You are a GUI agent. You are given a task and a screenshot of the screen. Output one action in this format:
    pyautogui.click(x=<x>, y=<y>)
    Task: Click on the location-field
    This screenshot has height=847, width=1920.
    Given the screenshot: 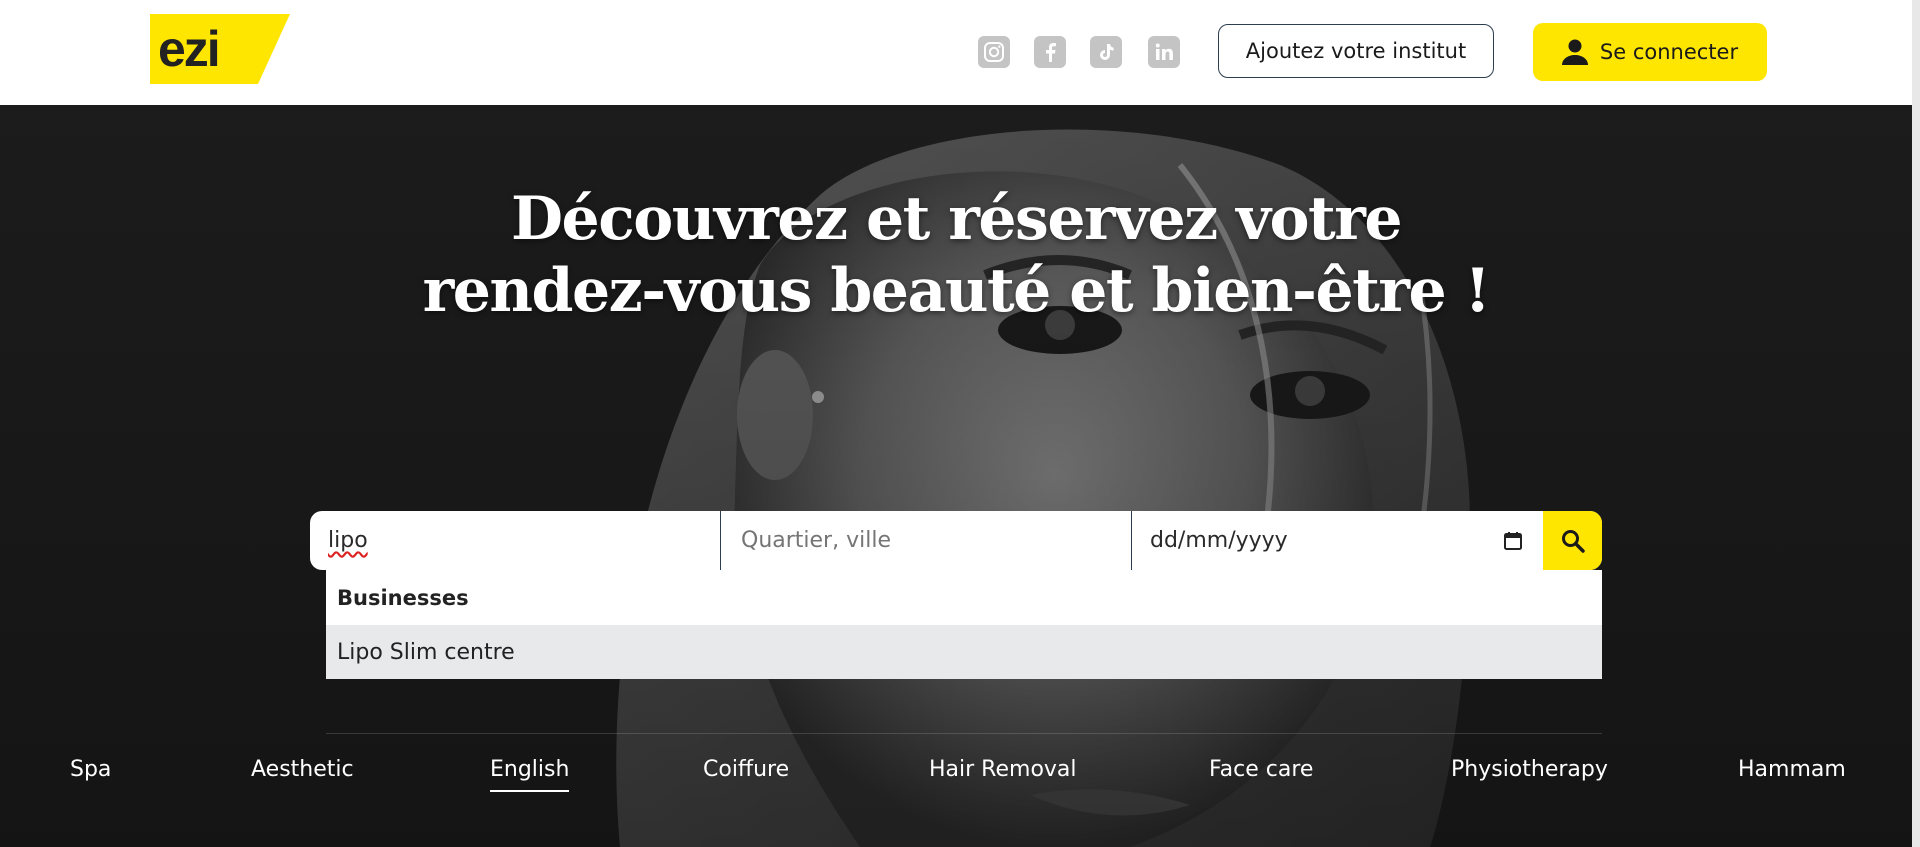 What is the action you would take?
    pyautogui.click(x=926, y=540)
    